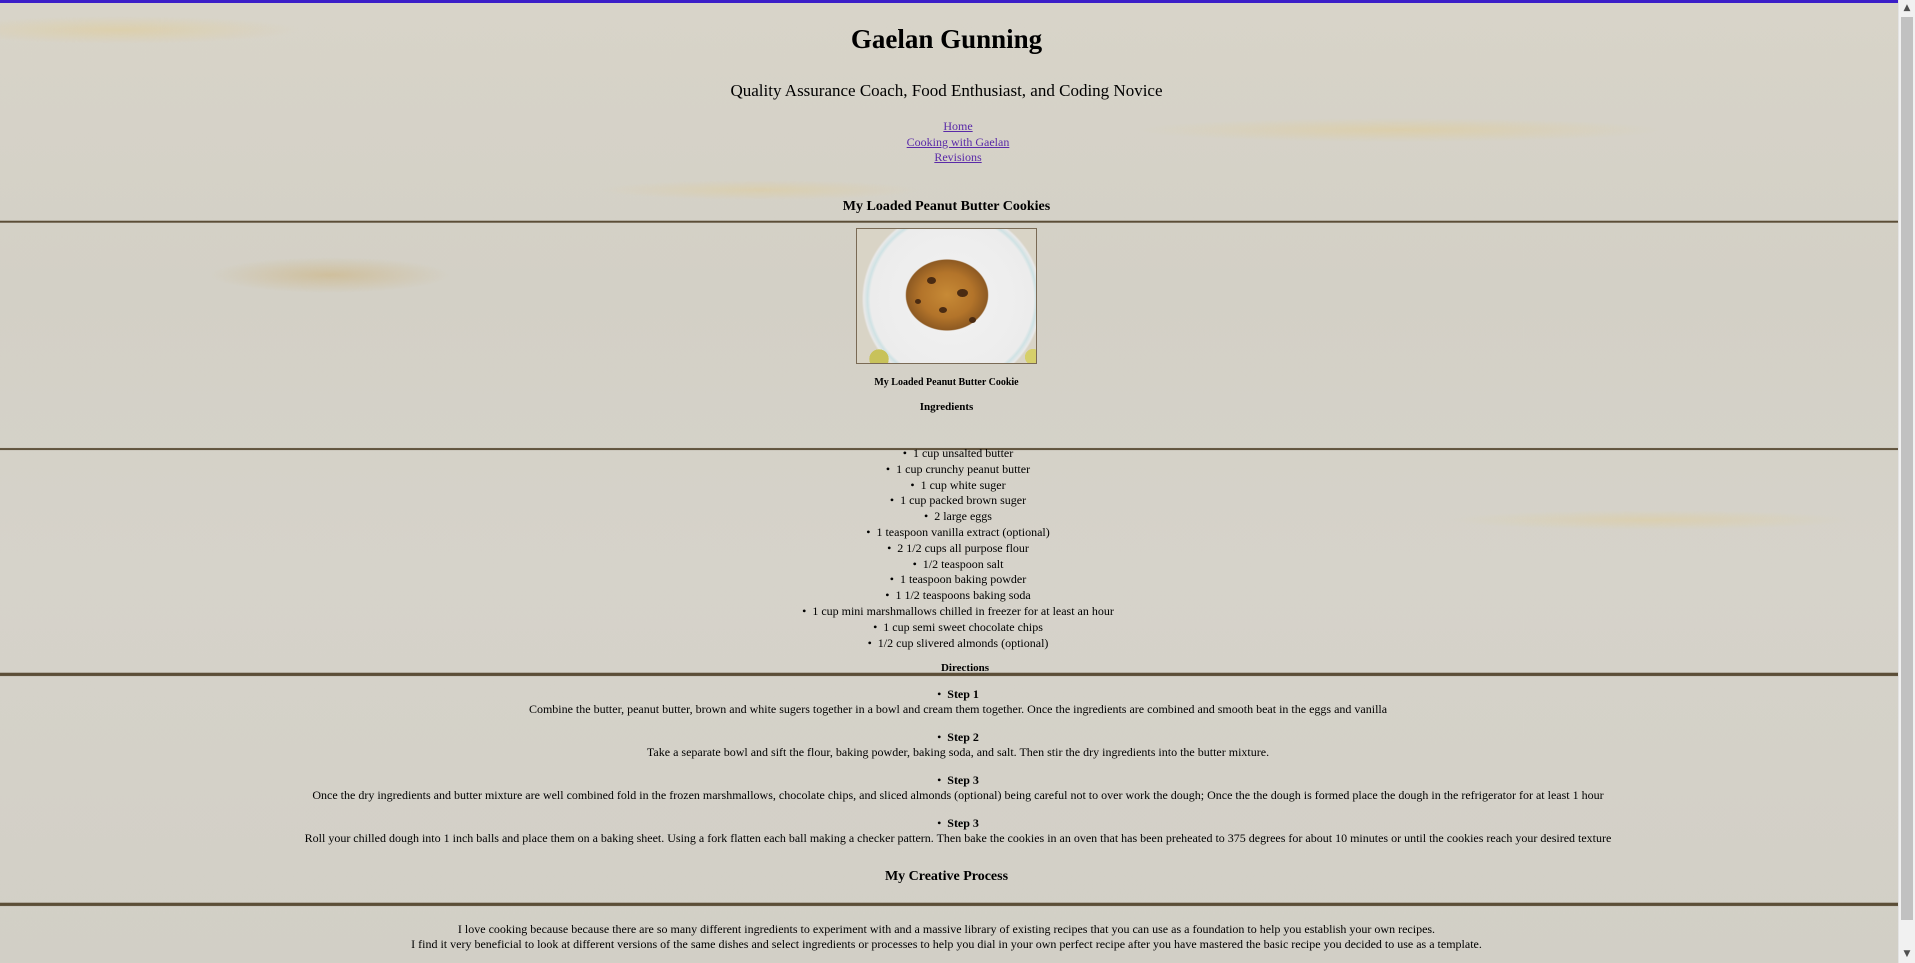  I want to click on ingredient-item: 2 1/2 cups all purpose flour, so click(957, 549).